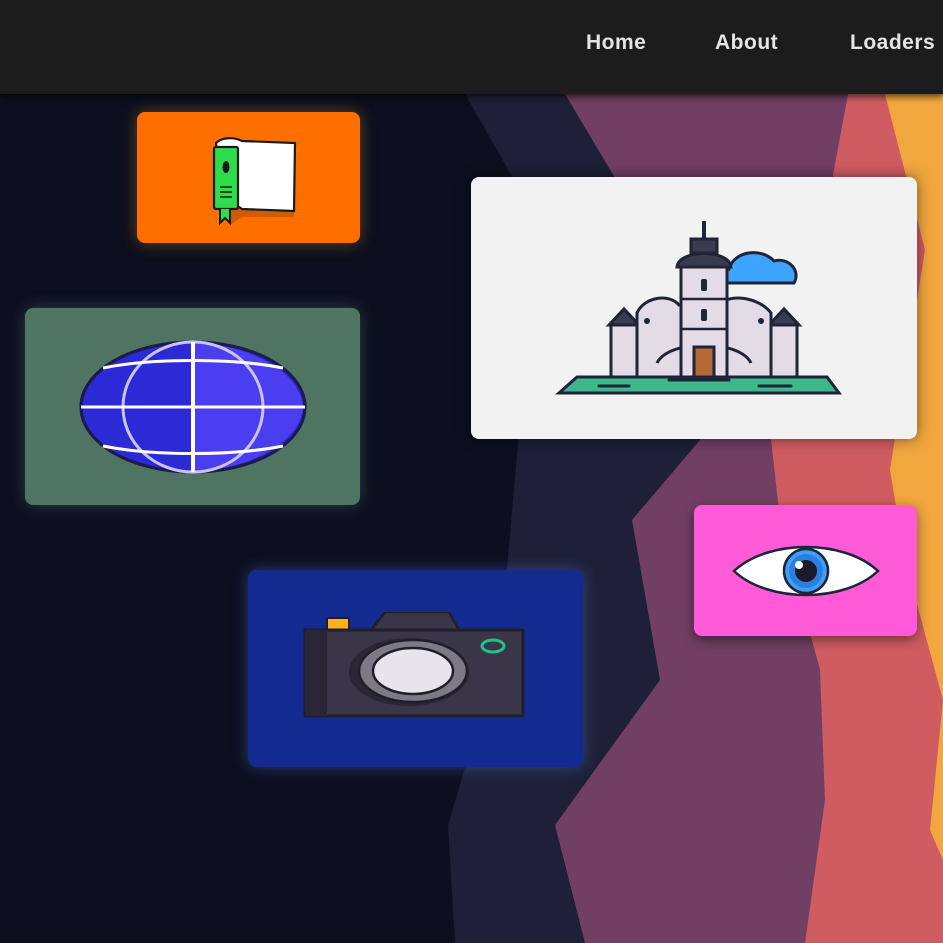 The image size is (943, 943). What do you see at coordinates (413, 664) in the screenshot?
I see `camera-icon` at bounding box center [413, 664].